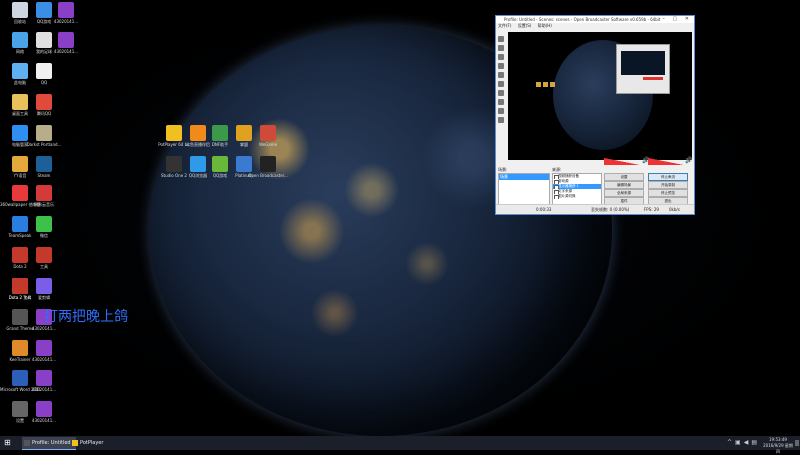 The image size is (800, 455). Describe the element at coordinates (666, 161) in the screenshot. I see `mic-volume-meter` at that location.